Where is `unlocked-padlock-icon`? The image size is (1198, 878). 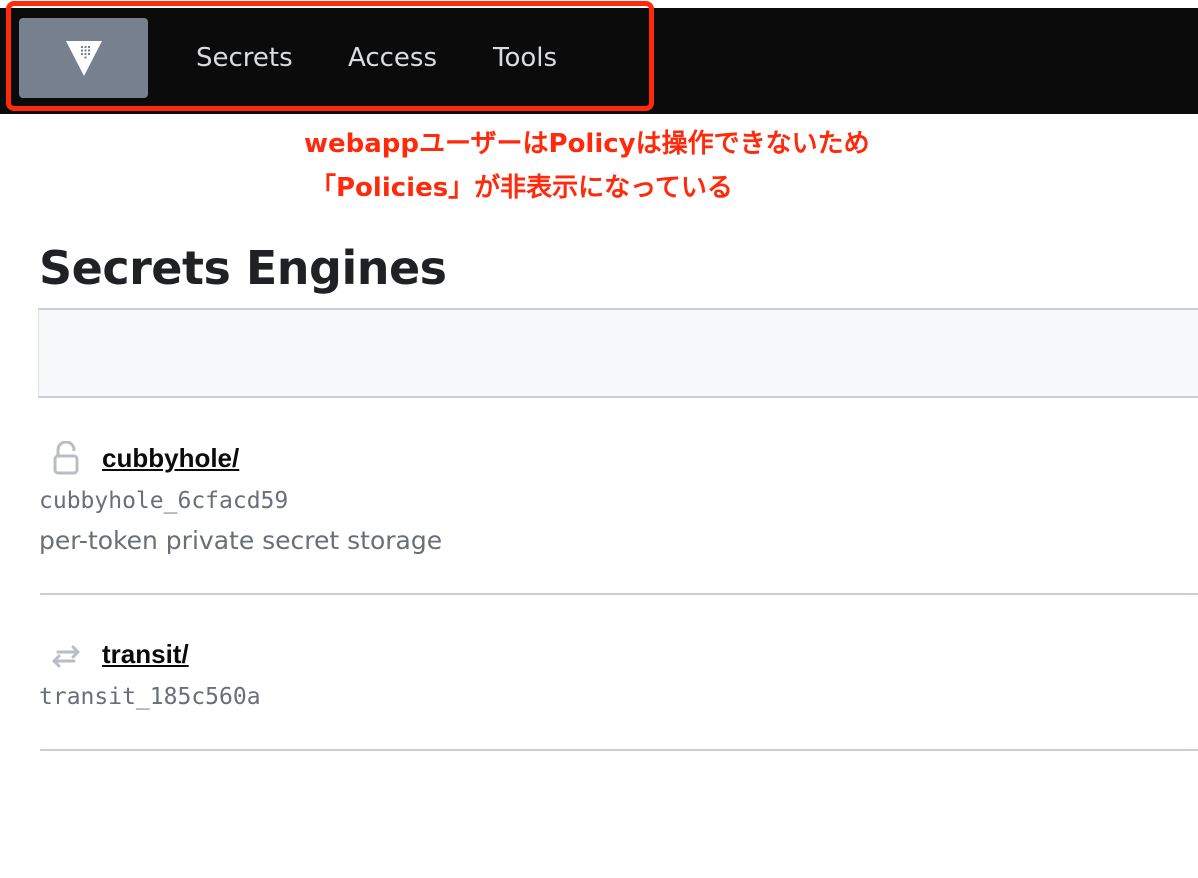 unlocked-padlock-icon is located at coordinates (66, 458).